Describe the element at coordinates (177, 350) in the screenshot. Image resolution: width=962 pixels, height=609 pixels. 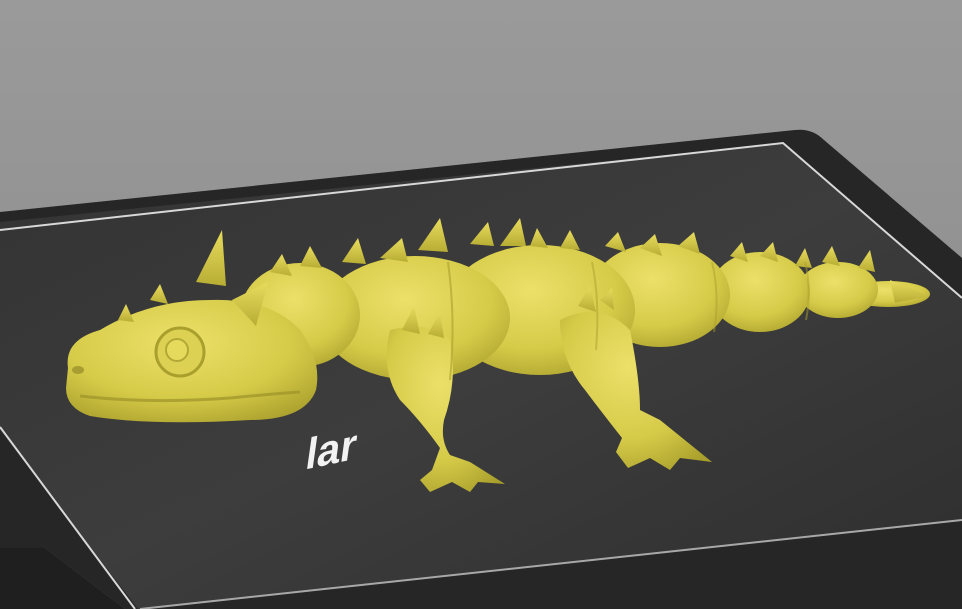
I see `dragon-eye-pupil` at that location.